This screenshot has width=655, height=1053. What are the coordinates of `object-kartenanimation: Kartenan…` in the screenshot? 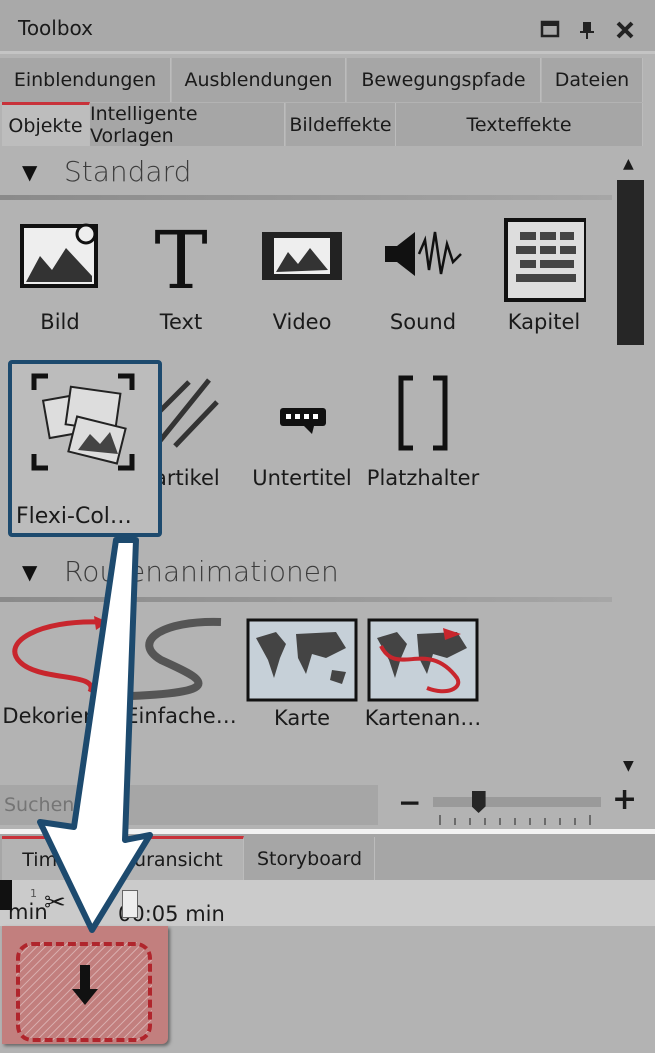 It's located at (423, 674).